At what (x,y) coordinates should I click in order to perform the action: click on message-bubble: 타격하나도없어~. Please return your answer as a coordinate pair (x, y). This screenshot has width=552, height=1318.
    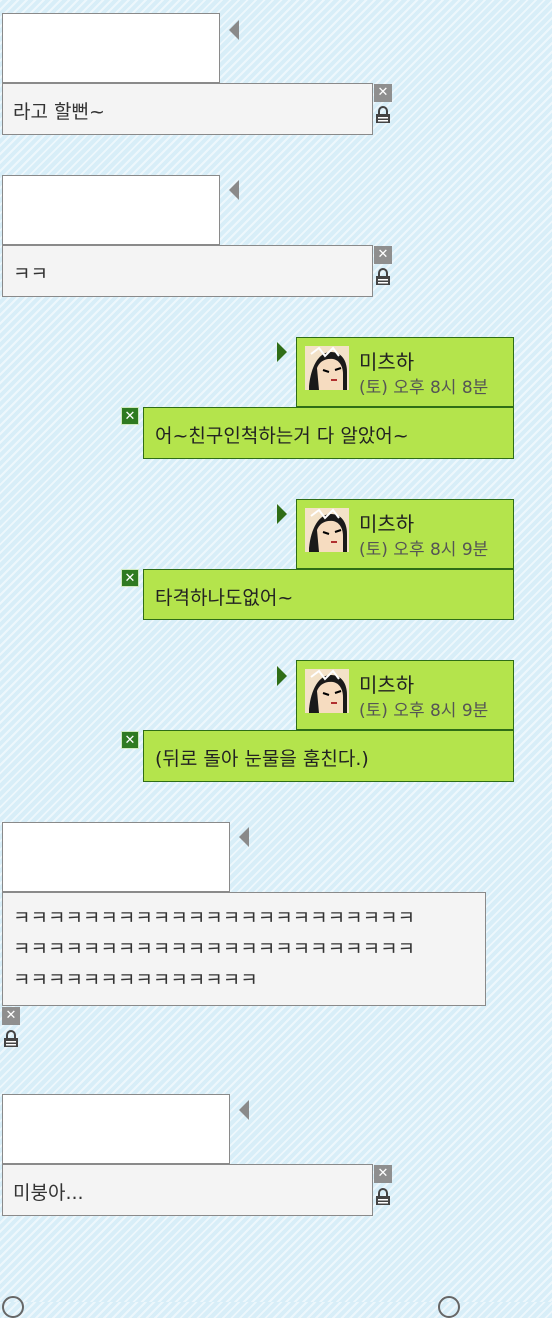
    Looking at the image, I should click on (328, 594).